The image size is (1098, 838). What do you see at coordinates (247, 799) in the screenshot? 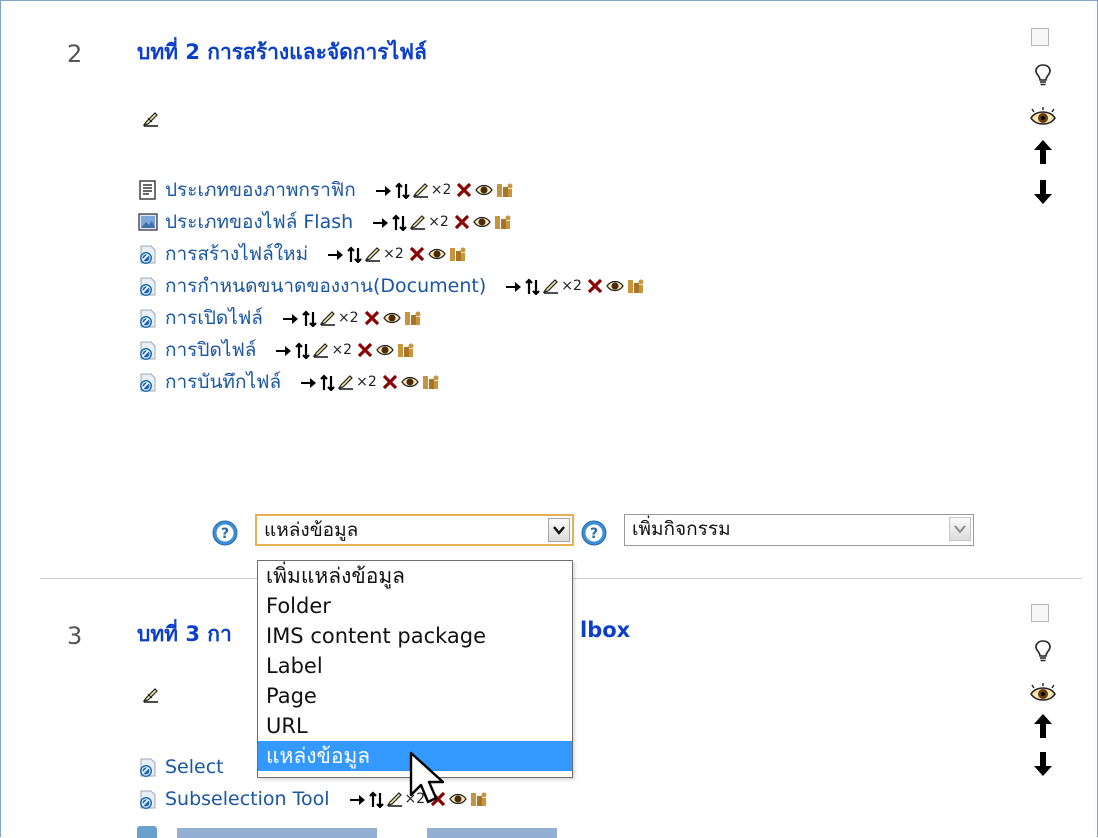
I see `activity-link: Subselection Tool` at bounding box center [247, 799].